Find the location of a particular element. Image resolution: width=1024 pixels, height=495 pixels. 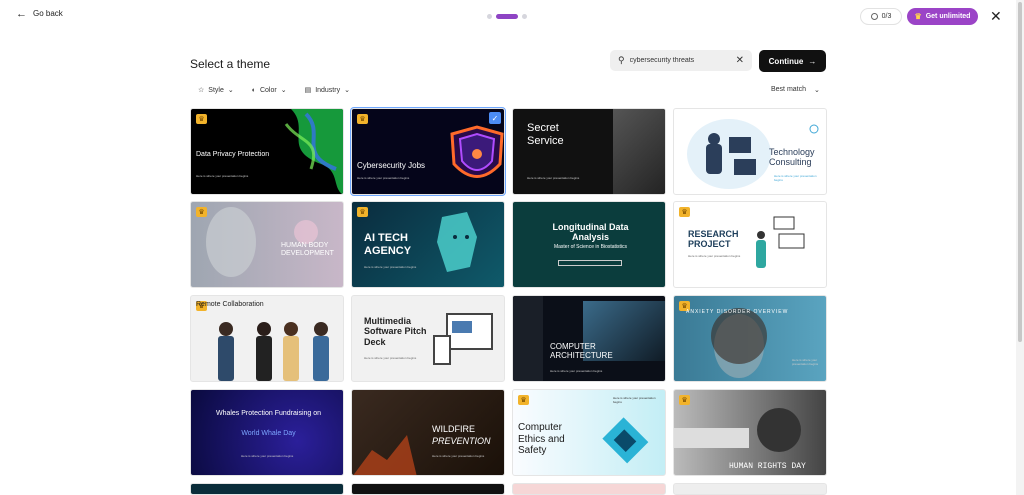

crown-icon: ♛ is located at coordinates (918, 16).